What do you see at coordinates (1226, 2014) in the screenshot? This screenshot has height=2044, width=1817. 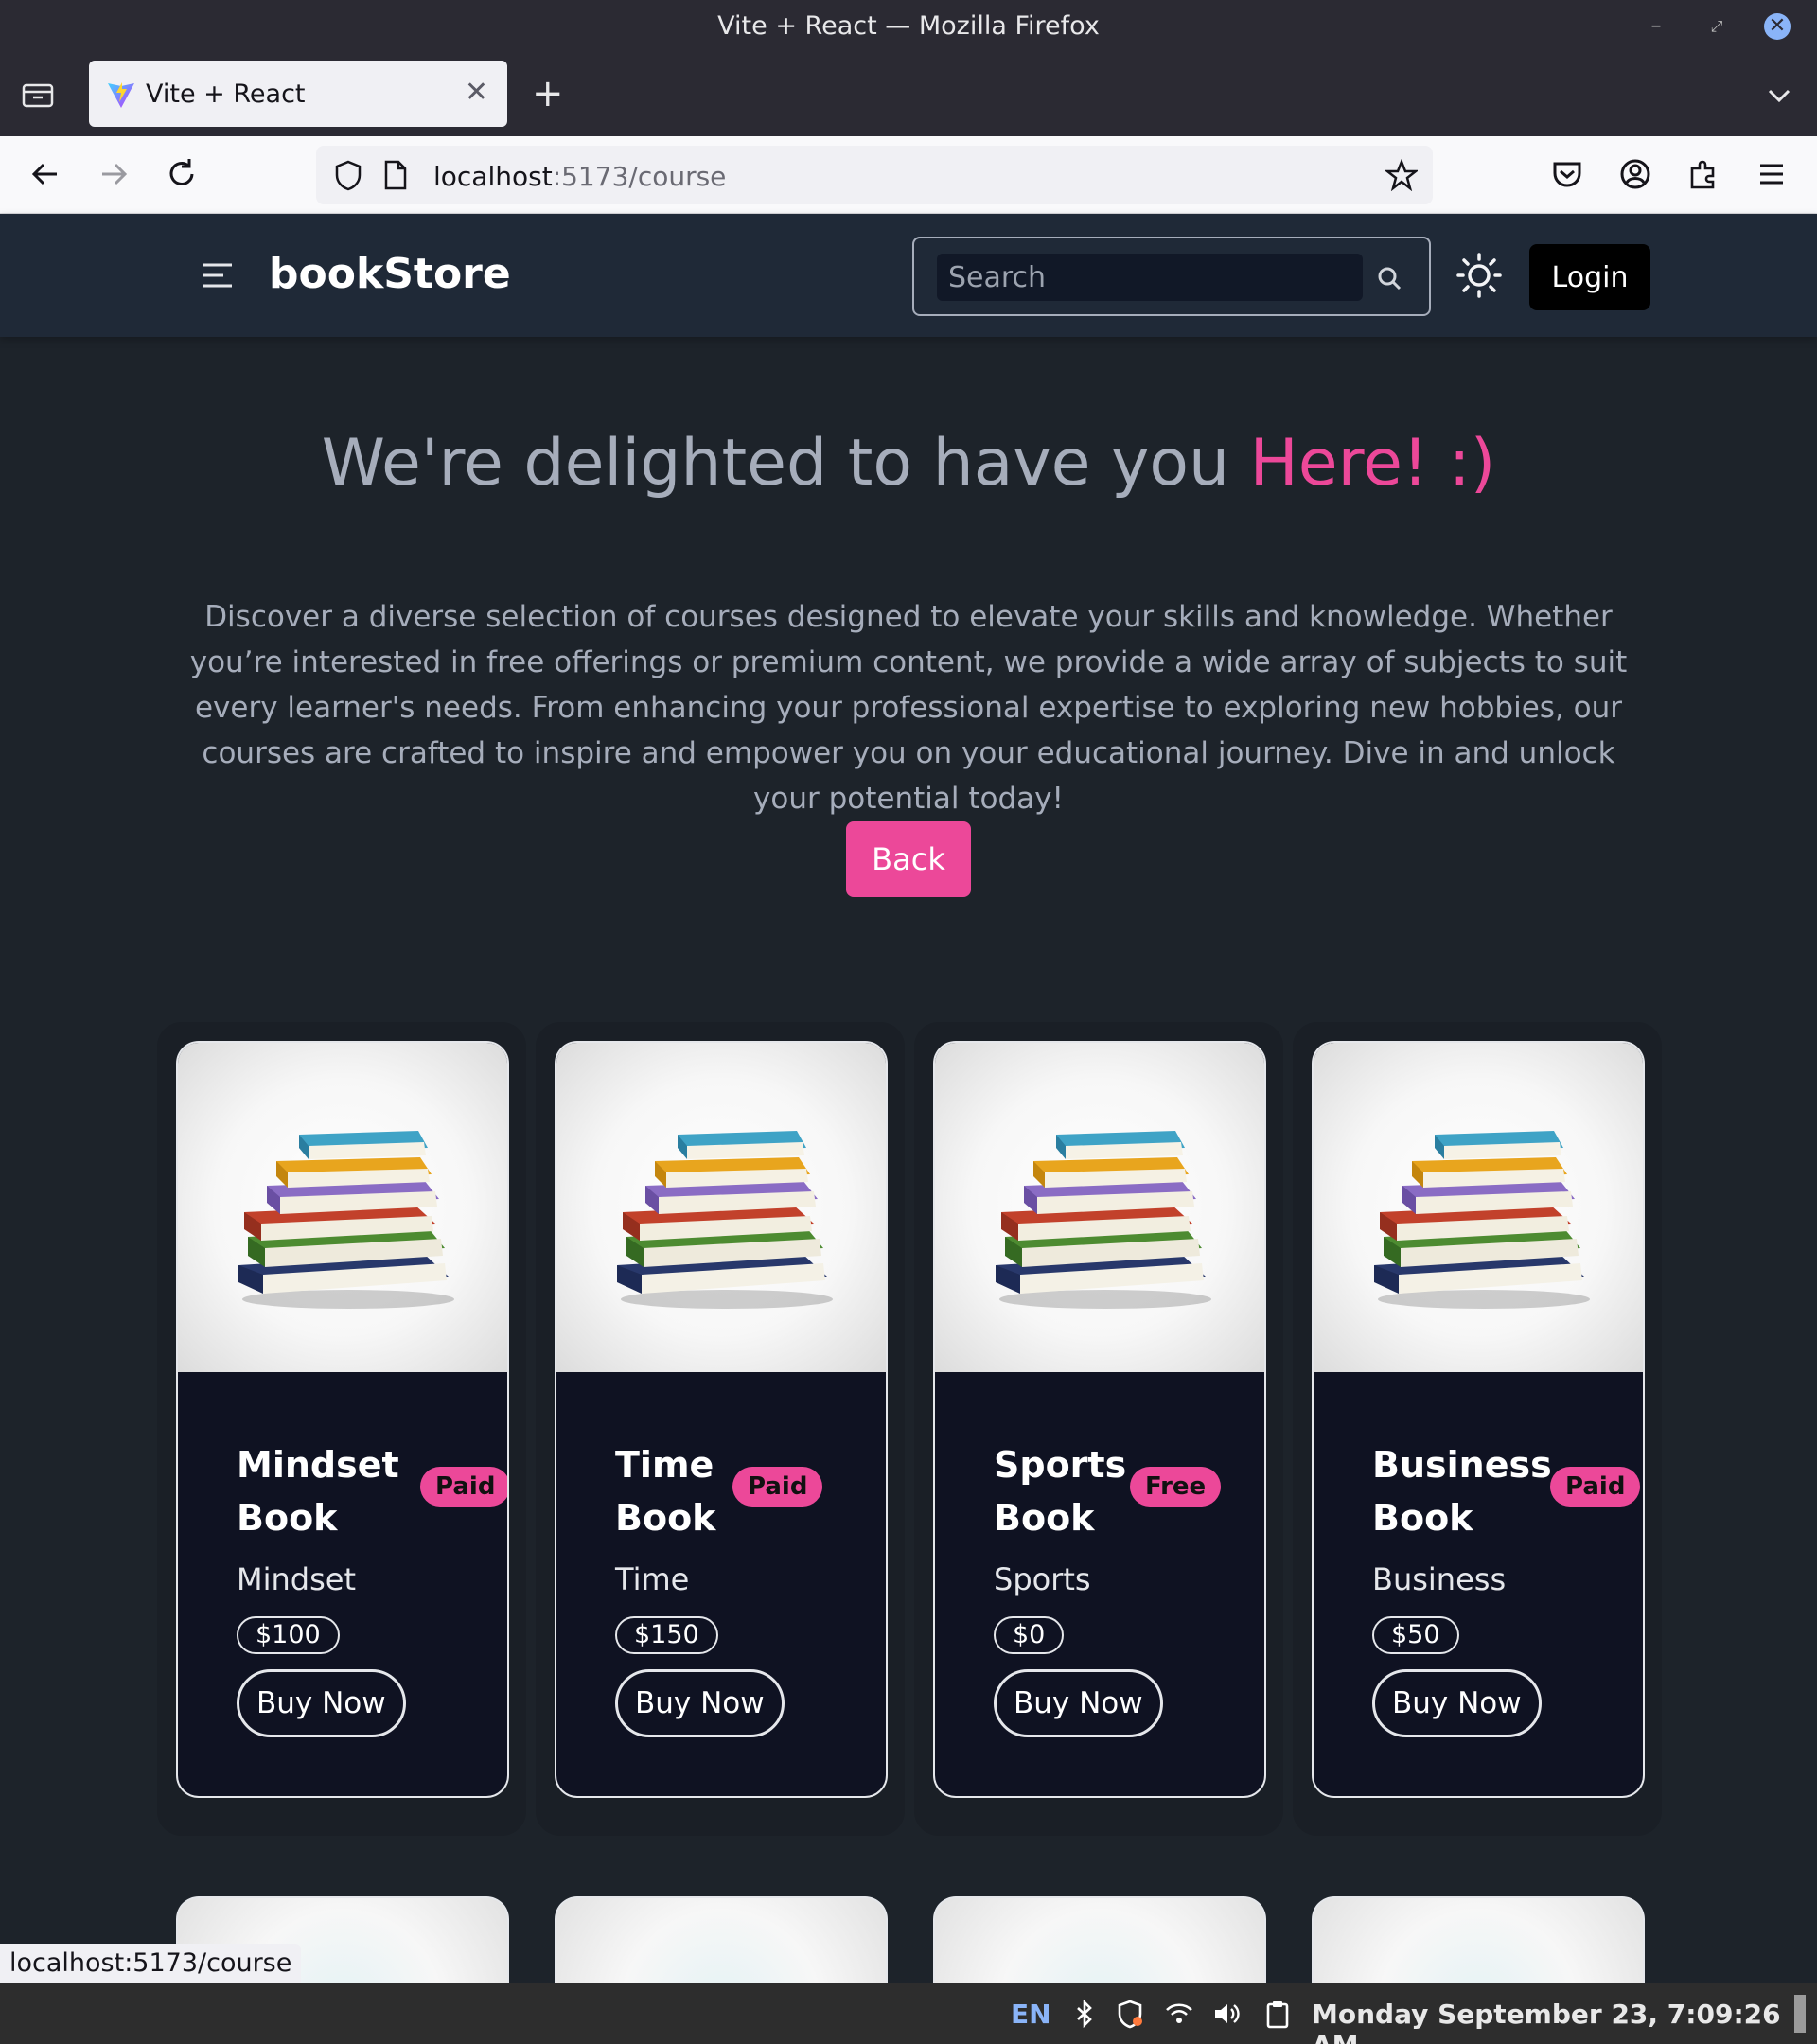 I see `volume-icon` at bounding box center [1226, 2014].